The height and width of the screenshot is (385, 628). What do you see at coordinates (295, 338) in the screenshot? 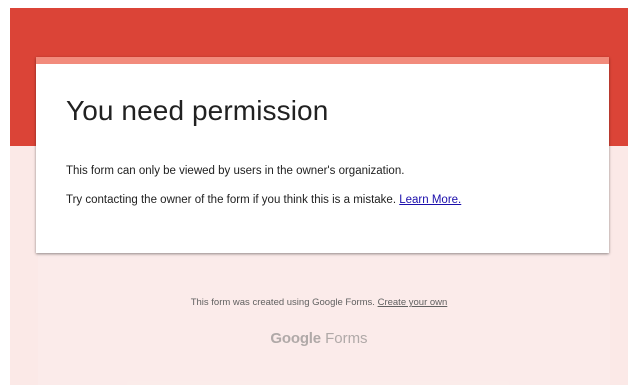
I see `brand-google-text: Google` at bounding box center [295, 338].